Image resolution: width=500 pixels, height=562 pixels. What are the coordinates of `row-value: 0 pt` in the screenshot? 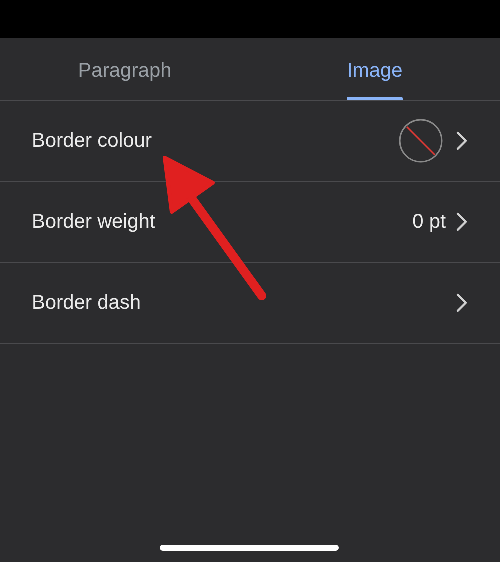 It's located at (429, 222).